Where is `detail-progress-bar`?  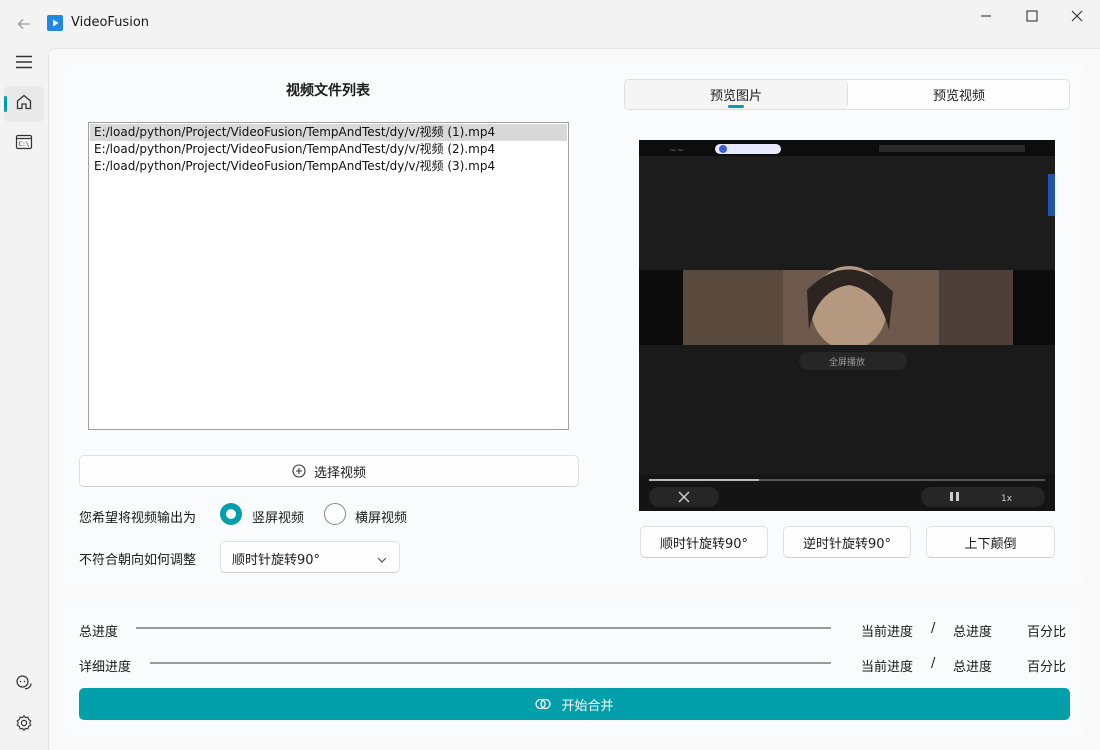 detail-progress-bar is located at coordinates (490, 663).